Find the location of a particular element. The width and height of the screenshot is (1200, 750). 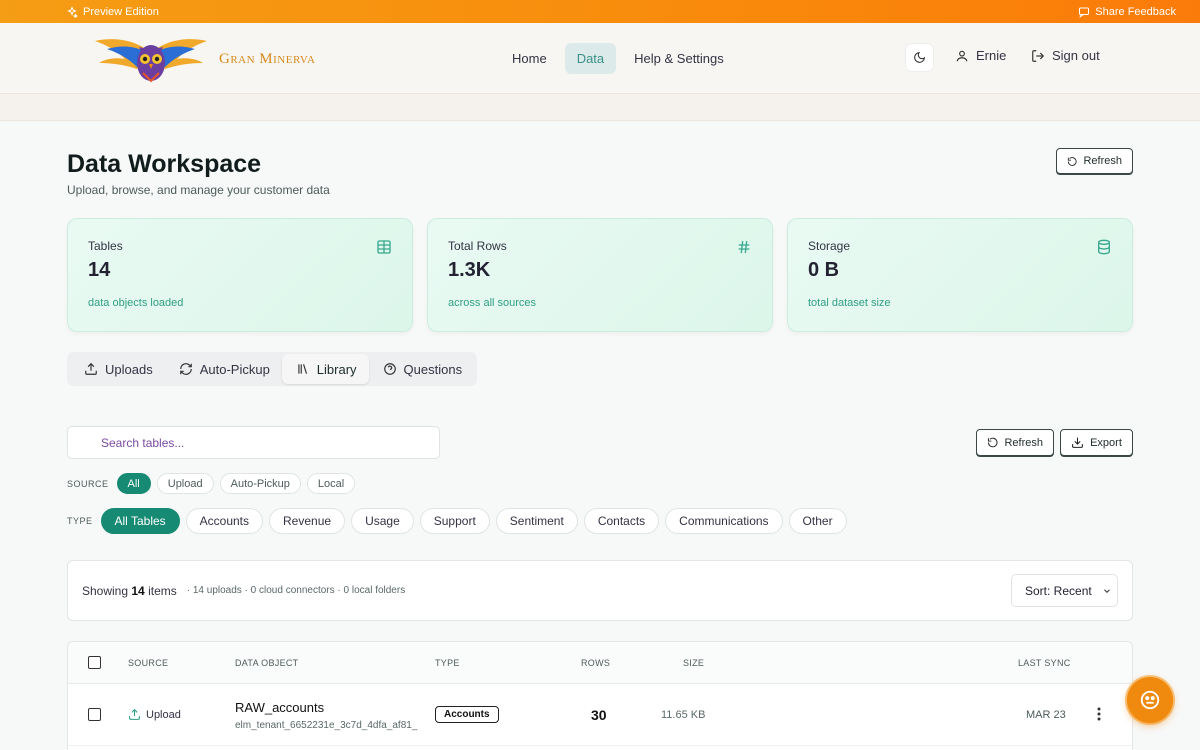

stat-note: total dataset size is located at coordinates (849, 303).